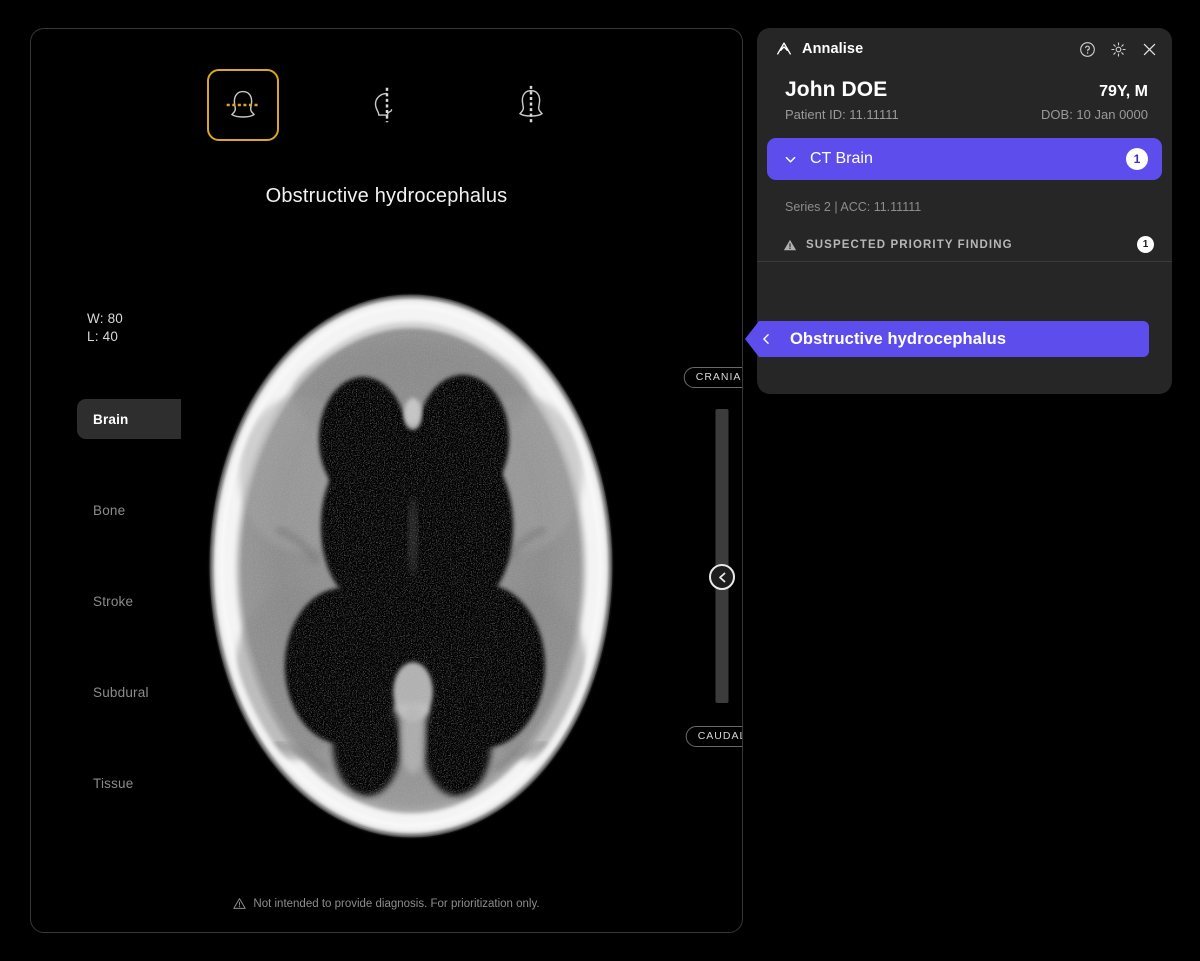  I want to click on patient-name: John DOE, so click(836, 89).